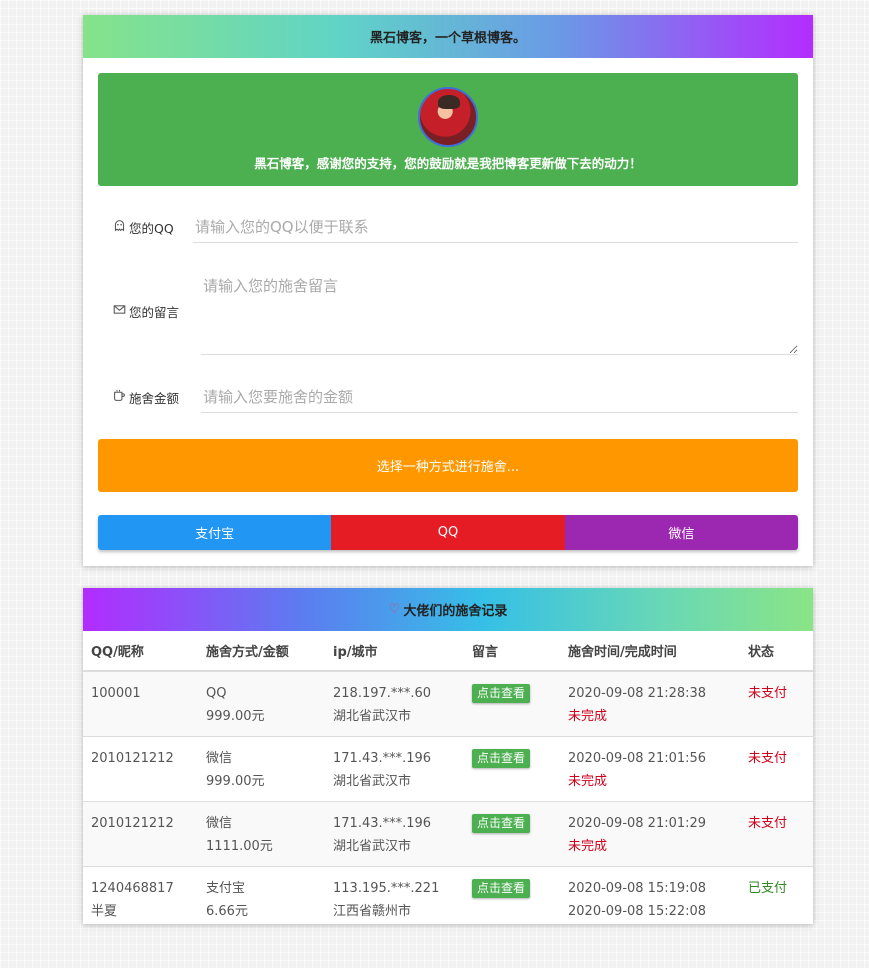  What do you see at coordinates (239, 846) in the screenshot?
I see `pay-amount: 1111.00元` at bounding box center [239, 846].